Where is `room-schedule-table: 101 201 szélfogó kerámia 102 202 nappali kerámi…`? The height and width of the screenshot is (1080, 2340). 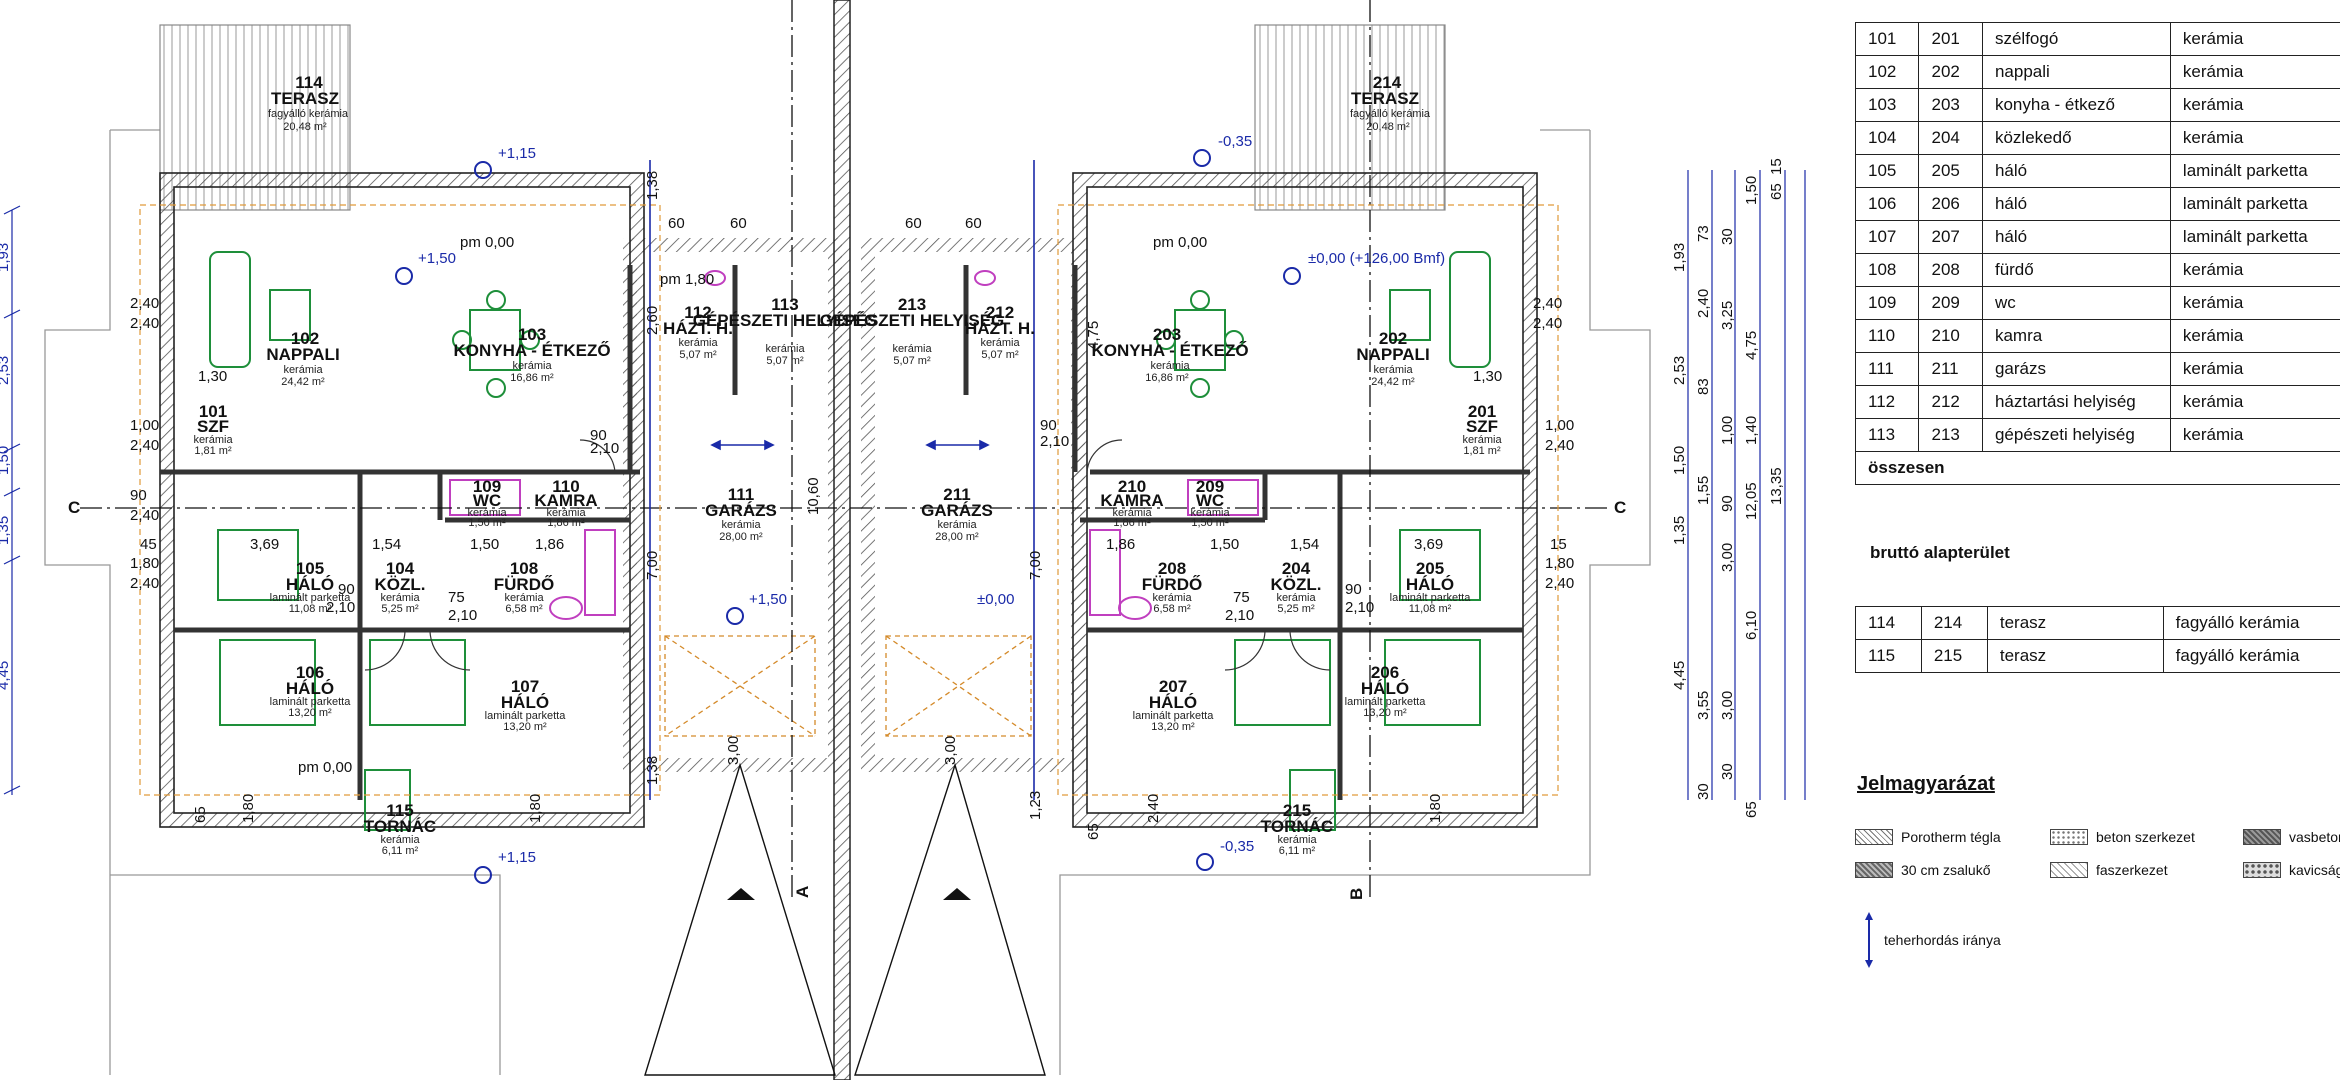
room-schedule-table: 101 201 szélfogó kerámia 102 202 nappali kerámi… is located at coordinates (2097, 253).